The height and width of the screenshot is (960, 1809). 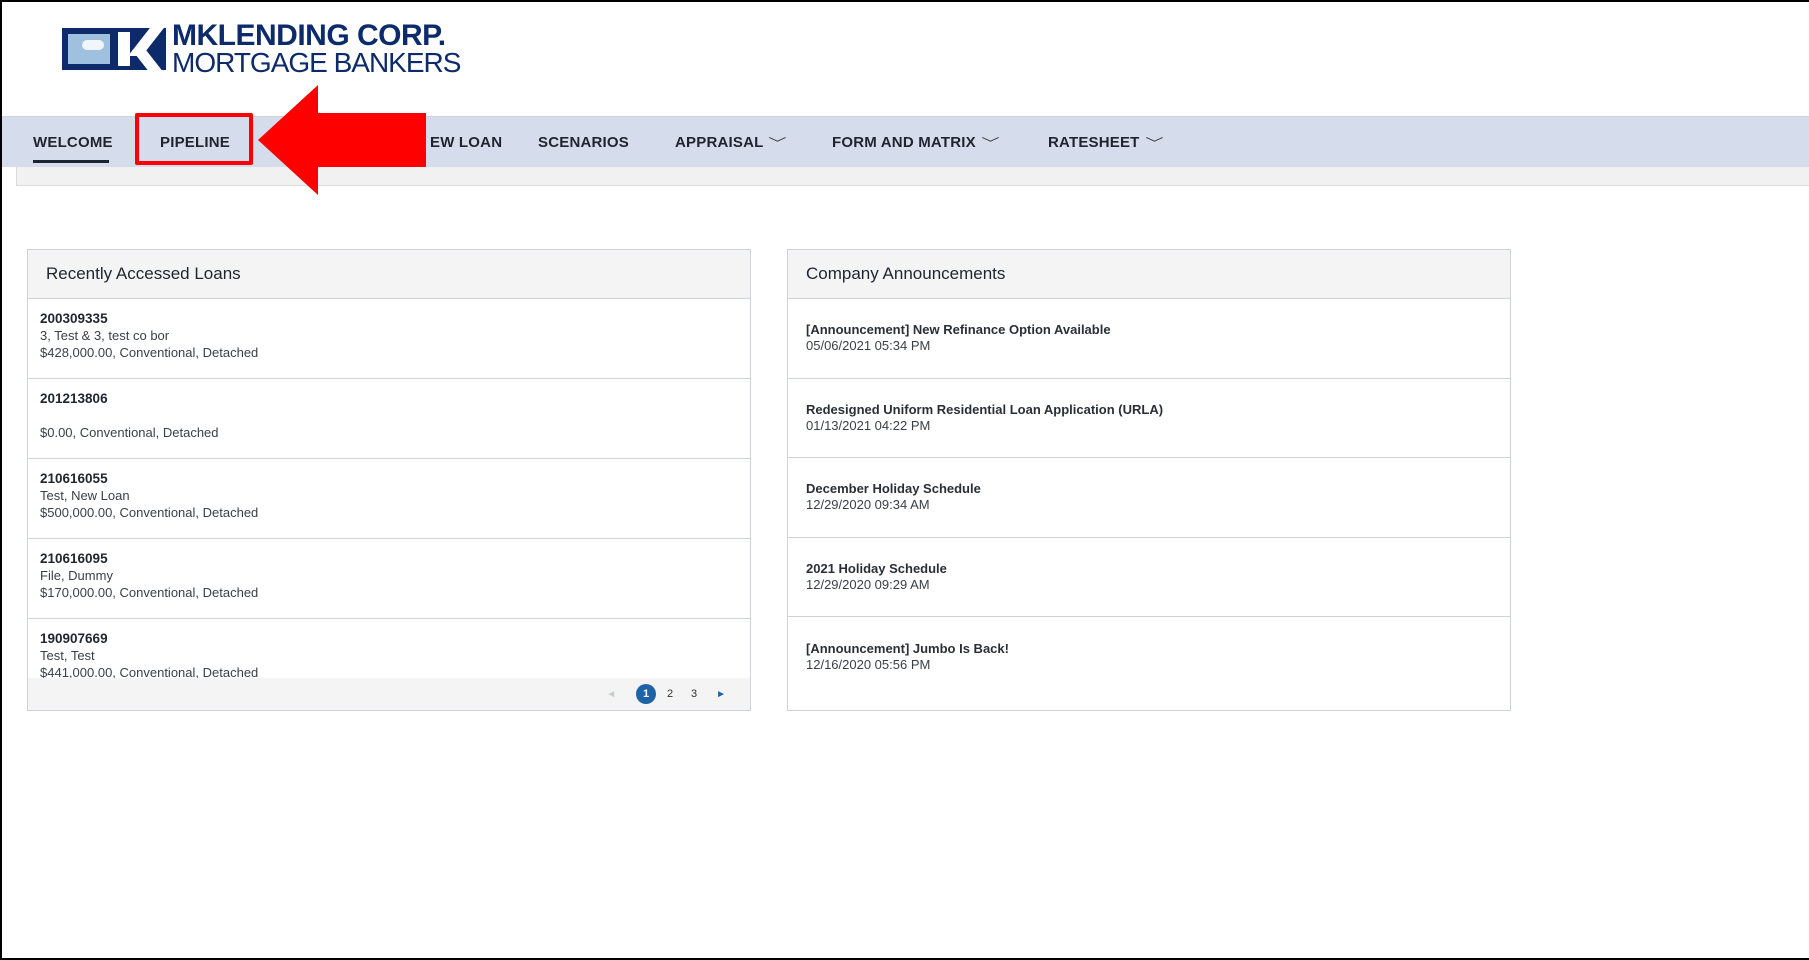 I want to click on loan-details: $441,000.00, Conventional, Detached, so click(x=149, y=672).